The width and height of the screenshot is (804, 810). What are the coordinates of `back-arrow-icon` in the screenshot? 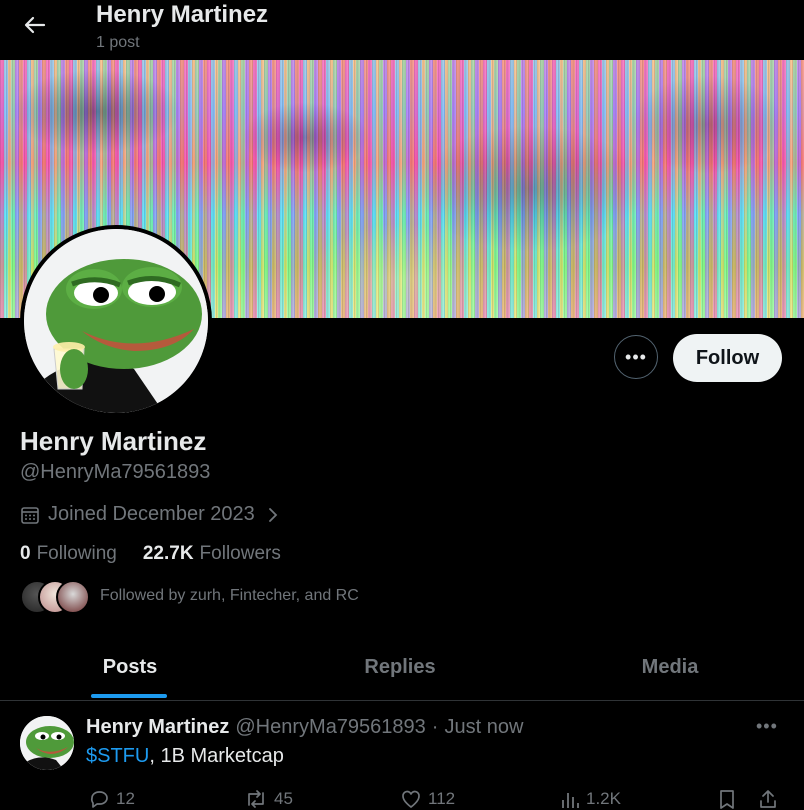 It's located at (35, 25).